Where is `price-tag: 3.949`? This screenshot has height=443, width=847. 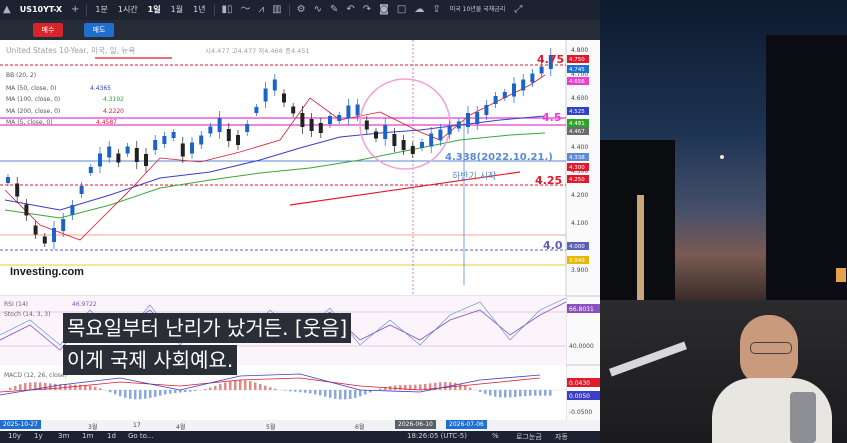 price-tag: 3.949 is located at coordinates (577, 261).